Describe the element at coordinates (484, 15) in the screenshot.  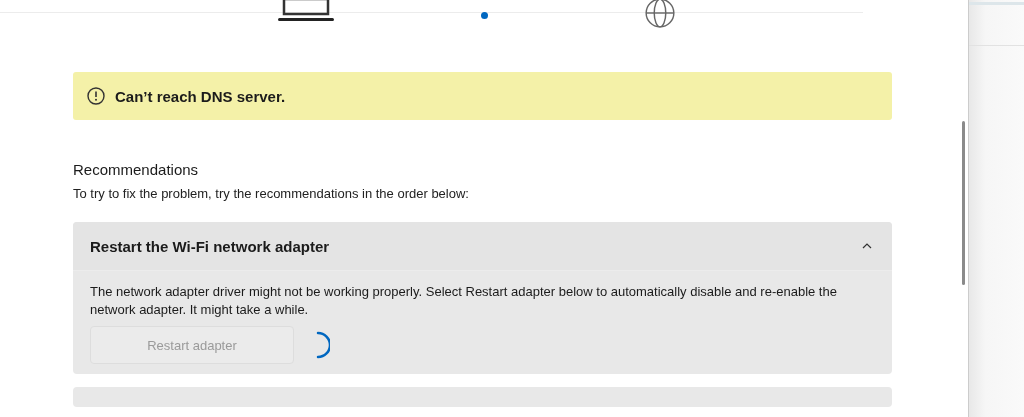
I see `dot-icon` at that location.